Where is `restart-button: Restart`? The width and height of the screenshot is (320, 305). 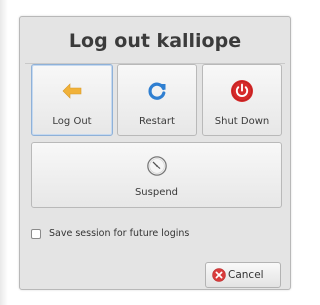 restart-button: Restart is located at coordinates (157, 100).